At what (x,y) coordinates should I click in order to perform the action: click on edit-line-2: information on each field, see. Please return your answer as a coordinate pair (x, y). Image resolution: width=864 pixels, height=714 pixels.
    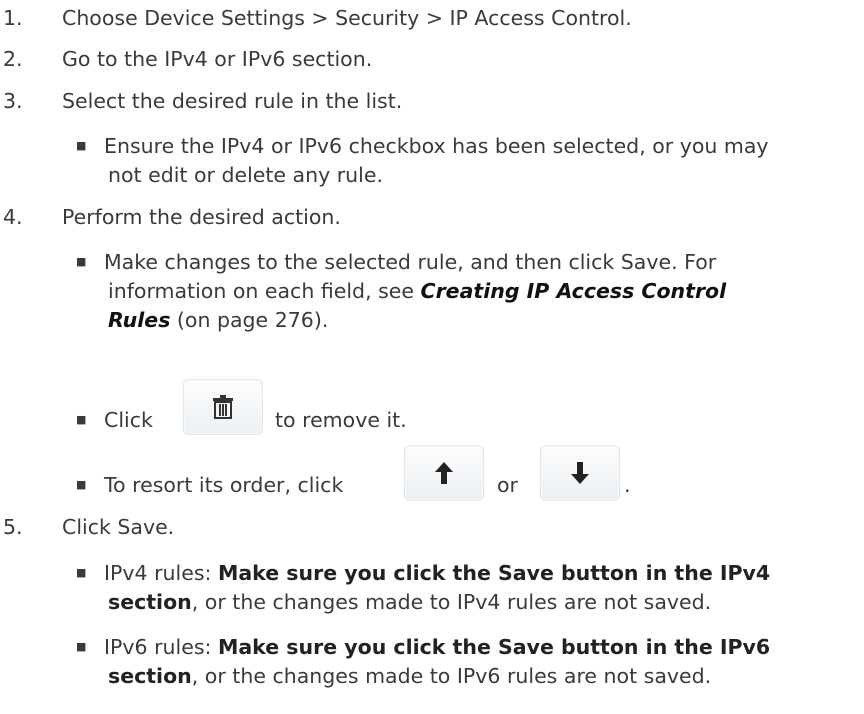
    Looking at the image, I should click on (264, 291).